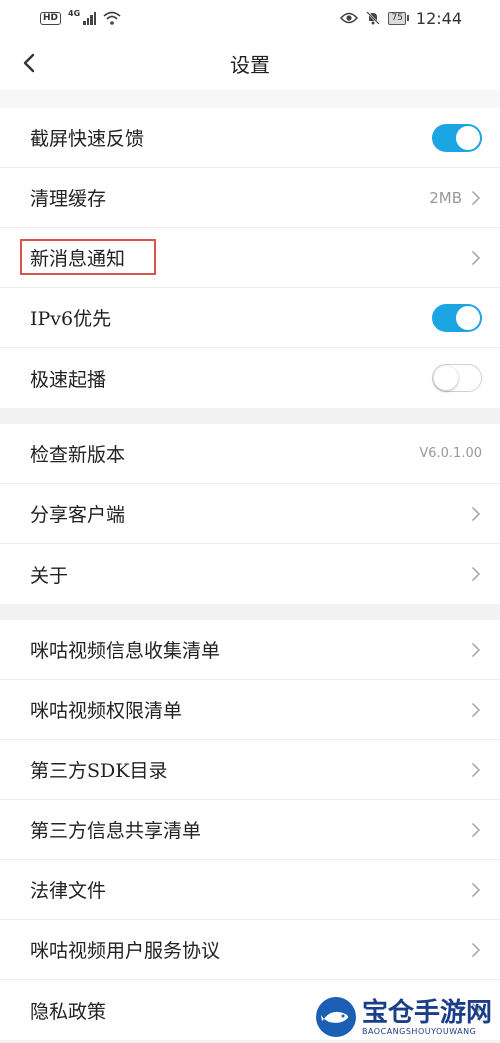 The height and width of the screenshot is (1043, 500). I want to click on row-label: 咪咕视频信息收集清单, so click(125, 651).